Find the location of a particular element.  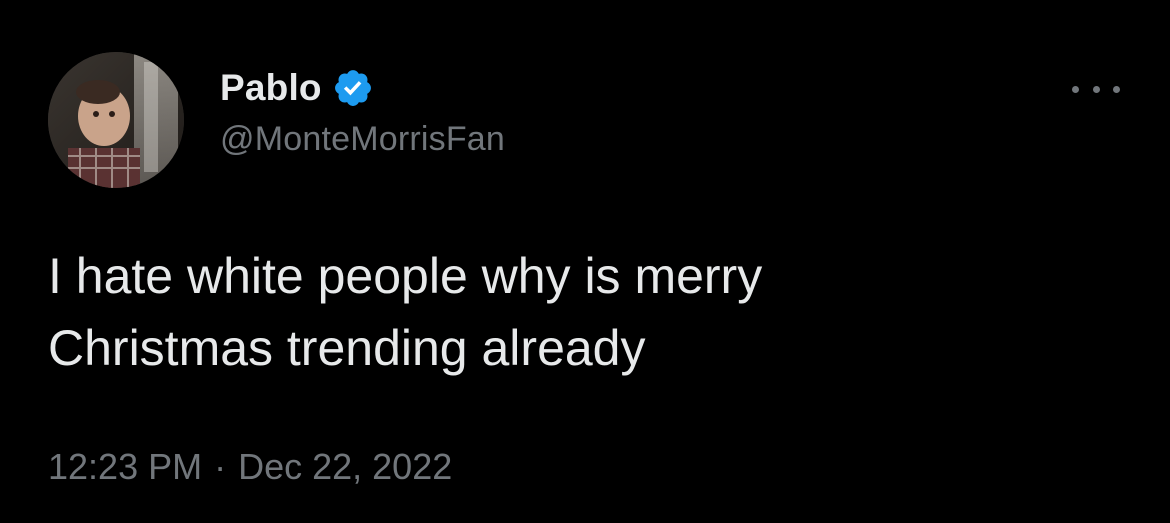

name-row: Pablo is located at coordinates (362, 88).